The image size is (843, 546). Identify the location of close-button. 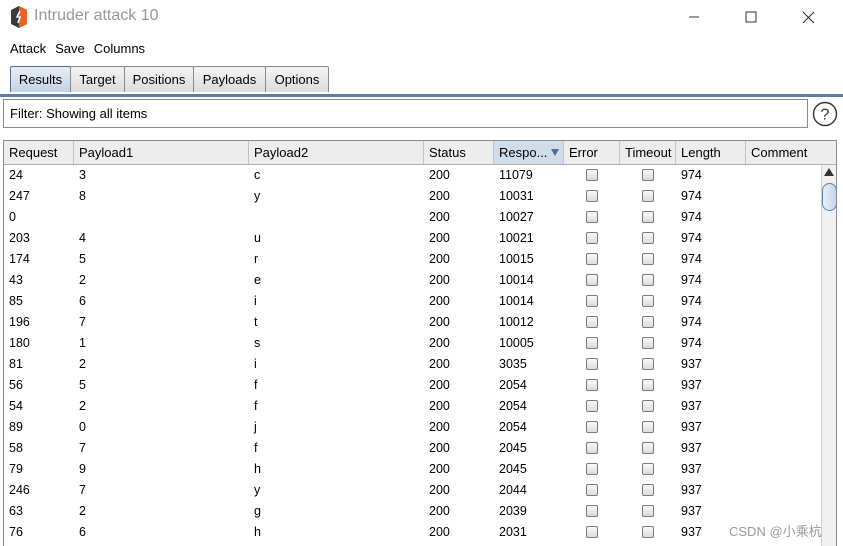
(808, 17).